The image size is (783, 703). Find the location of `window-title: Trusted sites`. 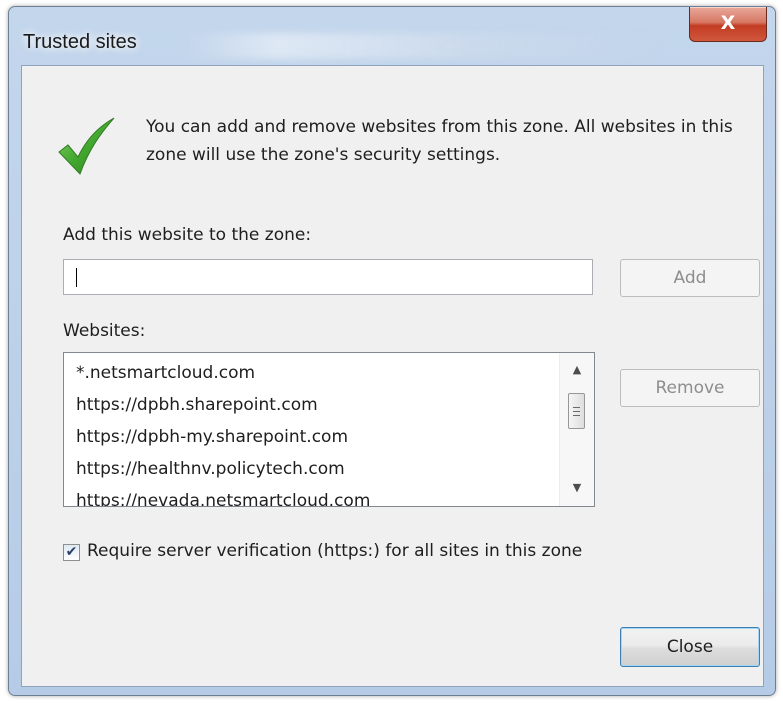

window-title: Trusted sites is located at coordinates (80, 42).